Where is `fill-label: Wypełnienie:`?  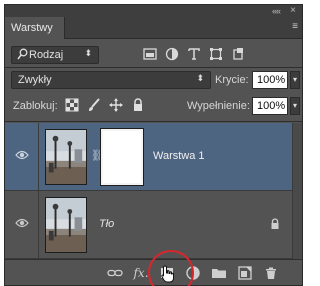
fill-label: Wypełnienie: is located at coordinates (218, 106).